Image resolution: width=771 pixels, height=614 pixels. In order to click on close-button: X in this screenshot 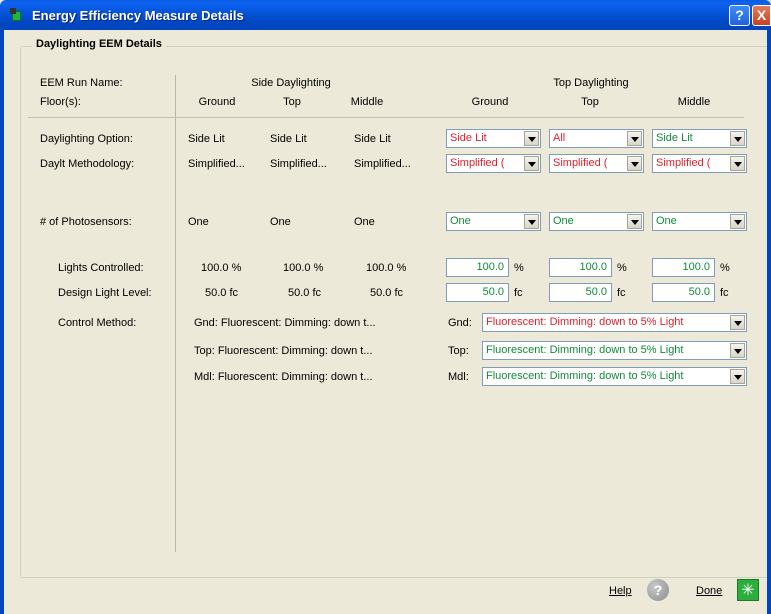, I will do `click(761, 15)`.